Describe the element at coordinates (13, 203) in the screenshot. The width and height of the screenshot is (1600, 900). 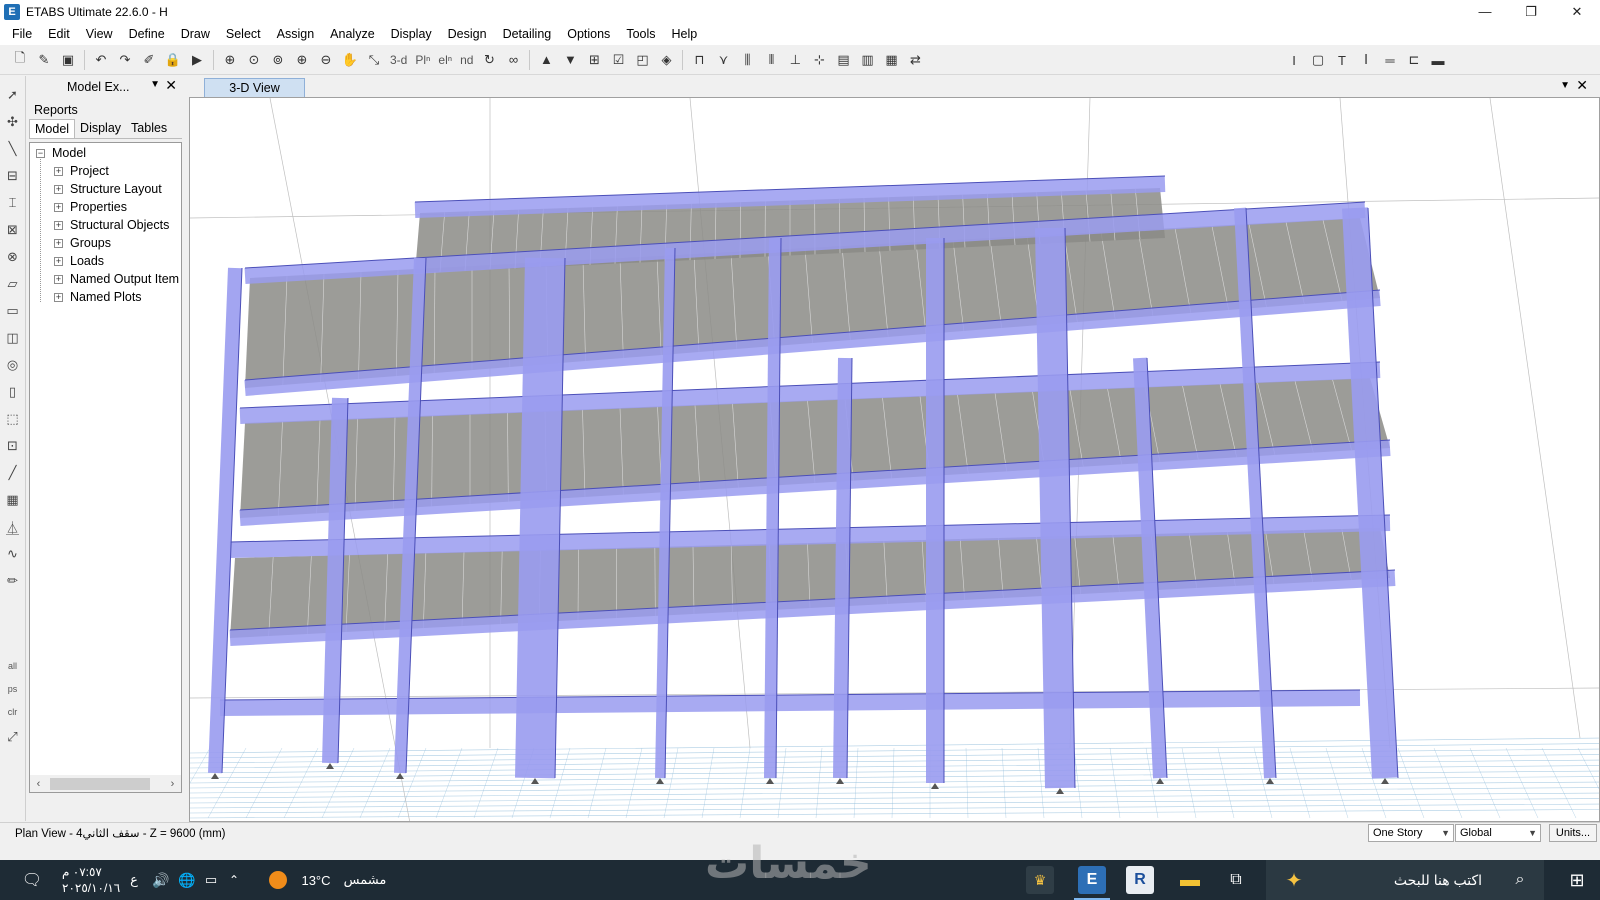
I see `draw-column-icon: ⌶` at that location.